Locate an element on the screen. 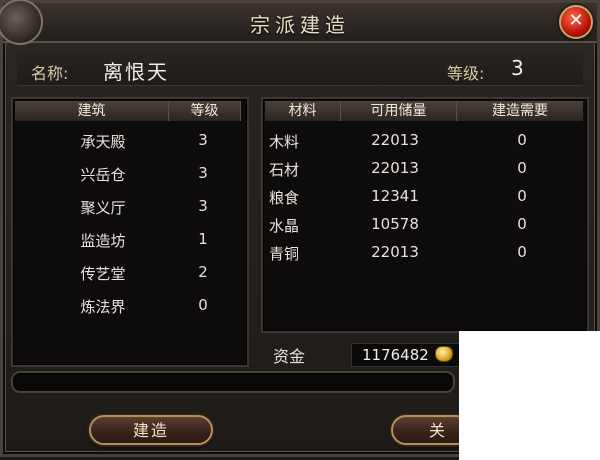  material-available: 10578 is located at coordinates (395, 224).